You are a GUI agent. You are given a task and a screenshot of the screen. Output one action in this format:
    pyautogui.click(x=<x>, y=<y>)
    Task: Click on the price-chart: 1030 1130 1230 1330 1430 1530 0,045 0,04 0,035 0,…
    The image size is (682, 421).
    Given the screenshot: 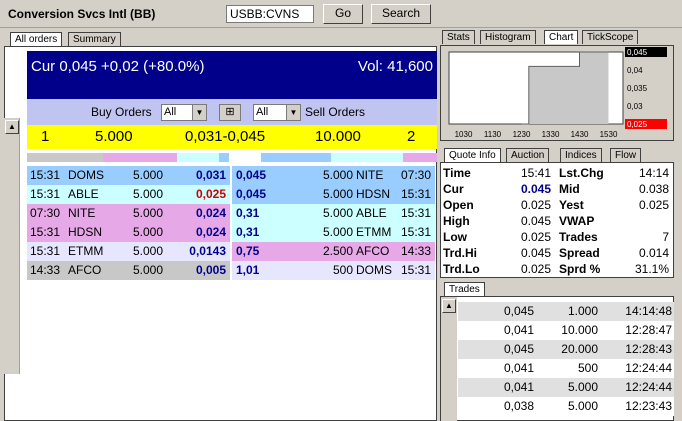 What is the action you would take?
    pyautogui.click(x=557, y=93)
    